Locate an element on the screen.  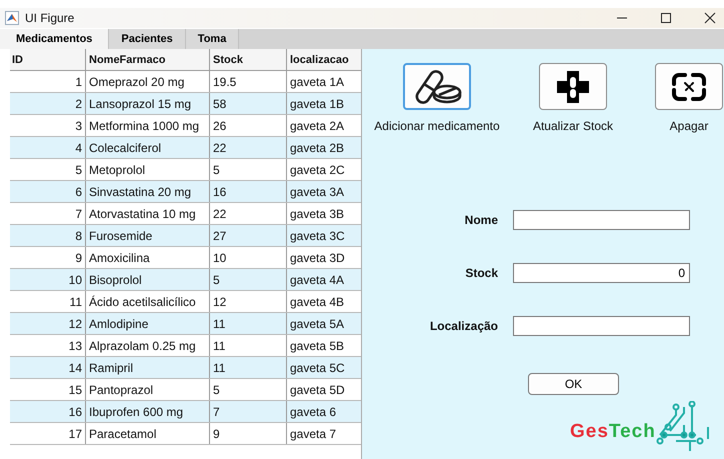
table-cell: Ibuprofen 600 mg is located at coordinates (148, 411).